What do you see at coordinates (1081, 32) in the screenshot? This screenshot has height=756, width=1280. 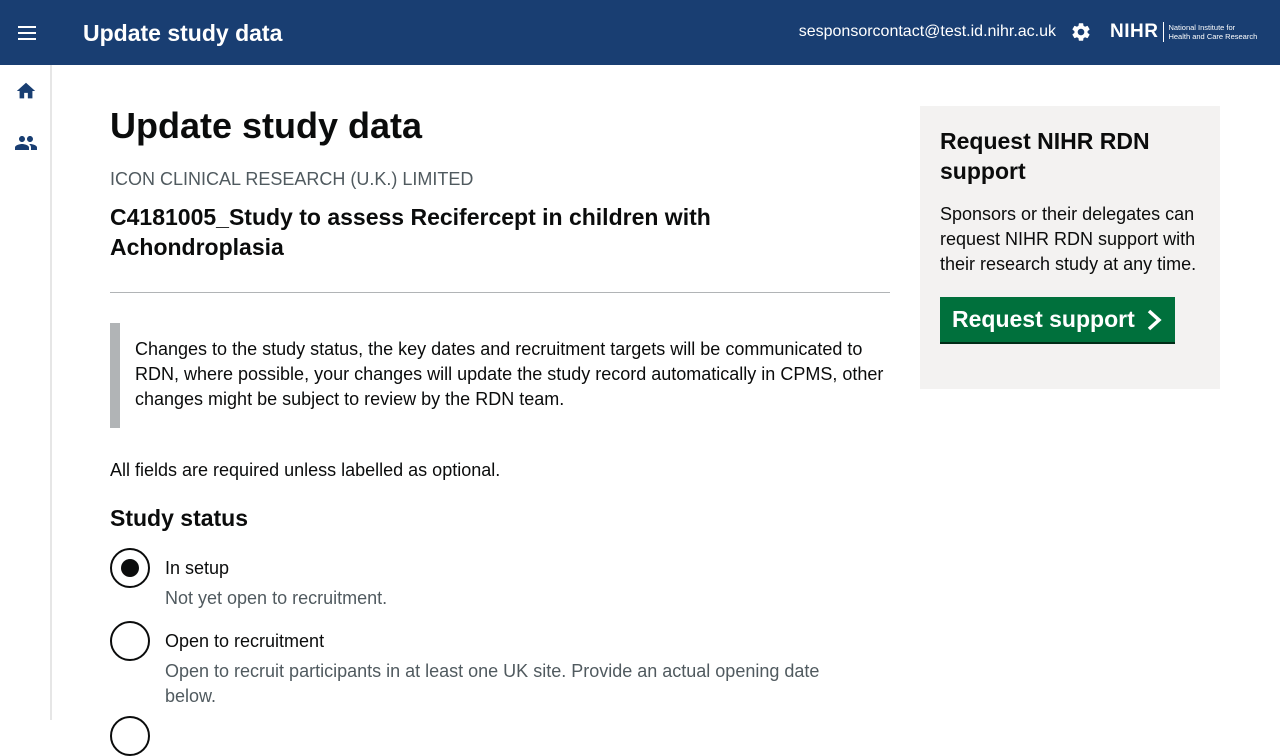 I see `gear-icon` at bounding box center [1081, 32].